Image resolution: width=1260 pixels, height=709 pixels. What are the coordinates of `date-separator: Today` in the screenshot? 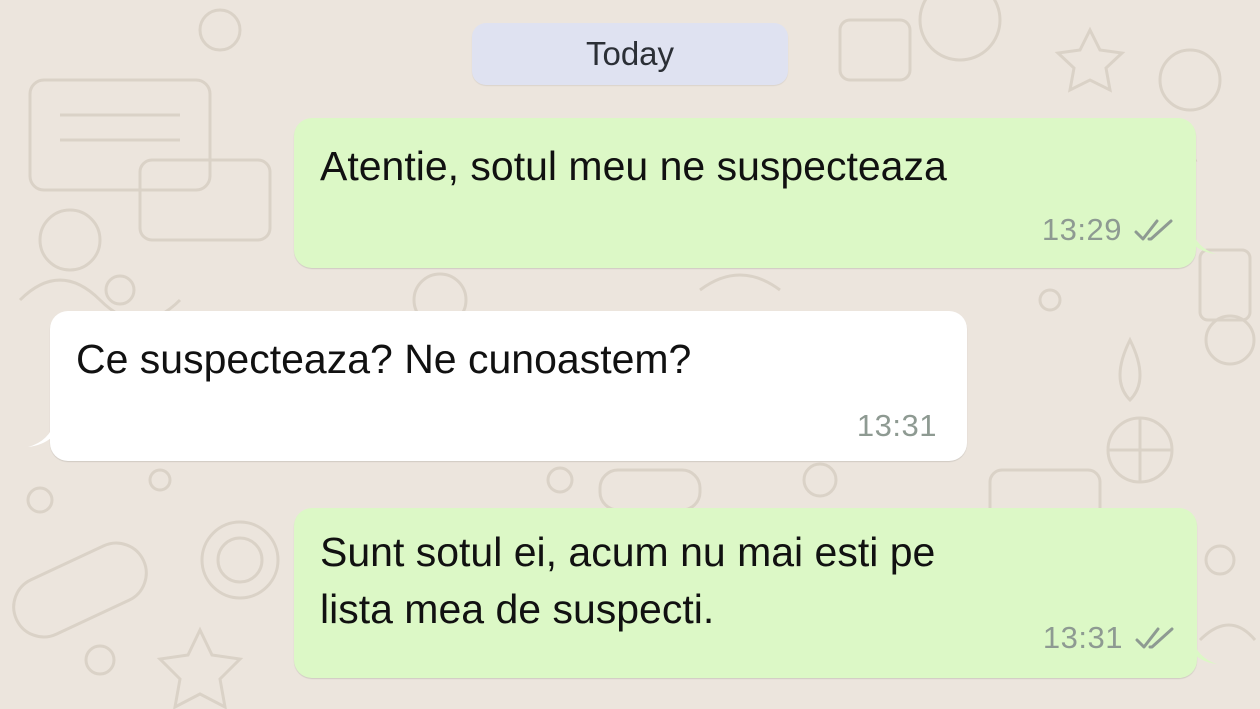 It's located at (630, 54).